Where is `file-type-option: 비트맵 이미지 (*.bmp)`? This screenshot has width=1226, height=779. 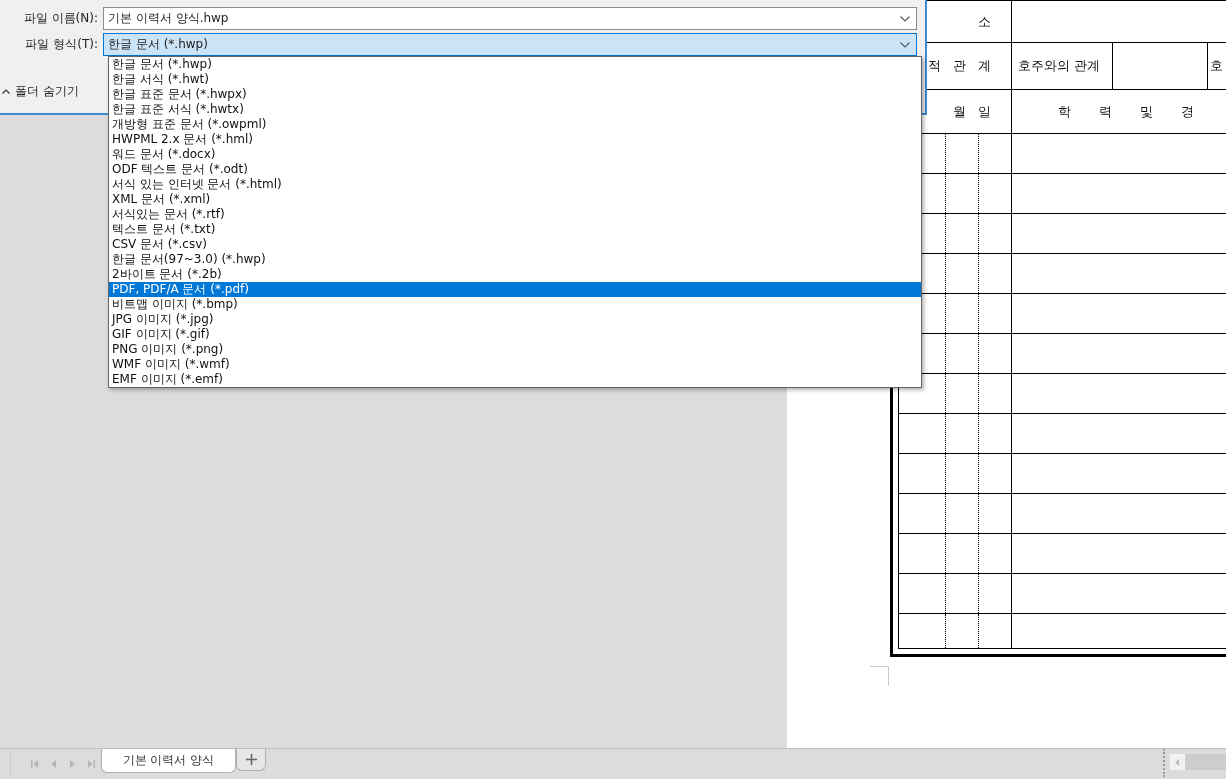 file-type-option: 비트맵 이미지 (*.bmp) is located at coordinates (515, 304).